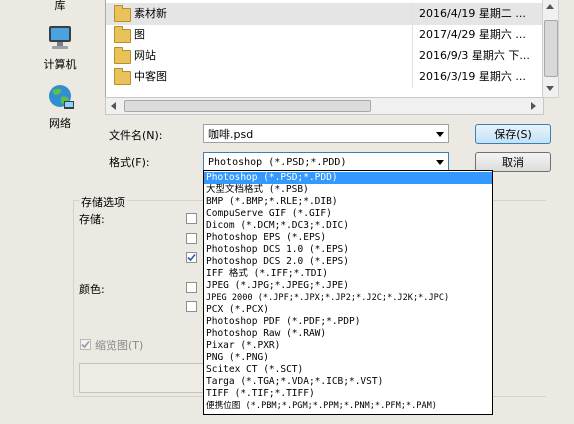  I want to click on horizontal-scrollbar, so click(324, 106).